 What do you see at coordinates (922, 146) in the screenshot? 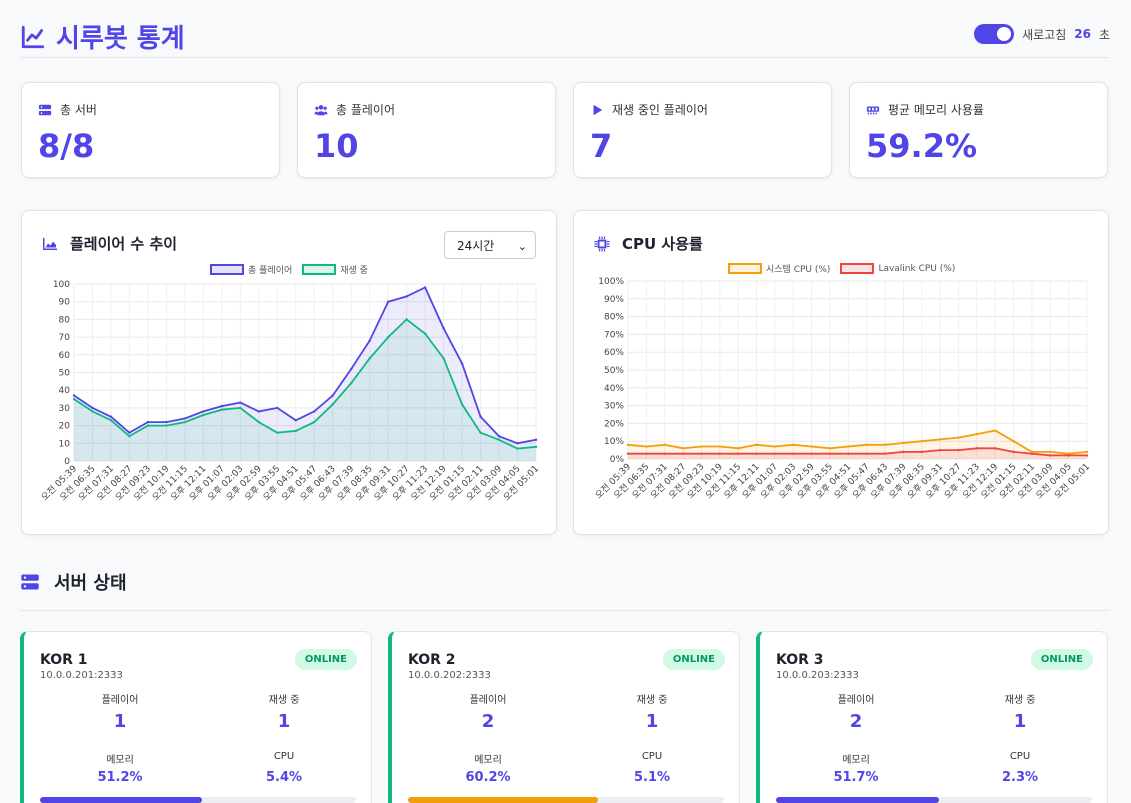
I see `stat-value: 59.2%` at bounding box center [922, 146].